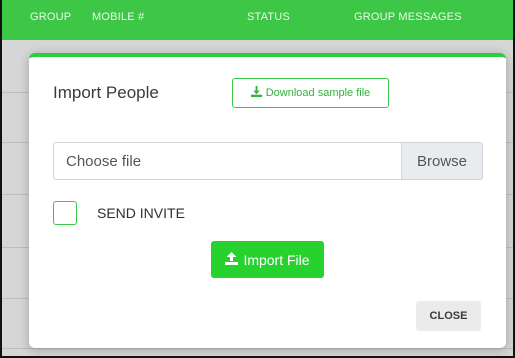  I want to click on upload-icon, so click(232, 259).